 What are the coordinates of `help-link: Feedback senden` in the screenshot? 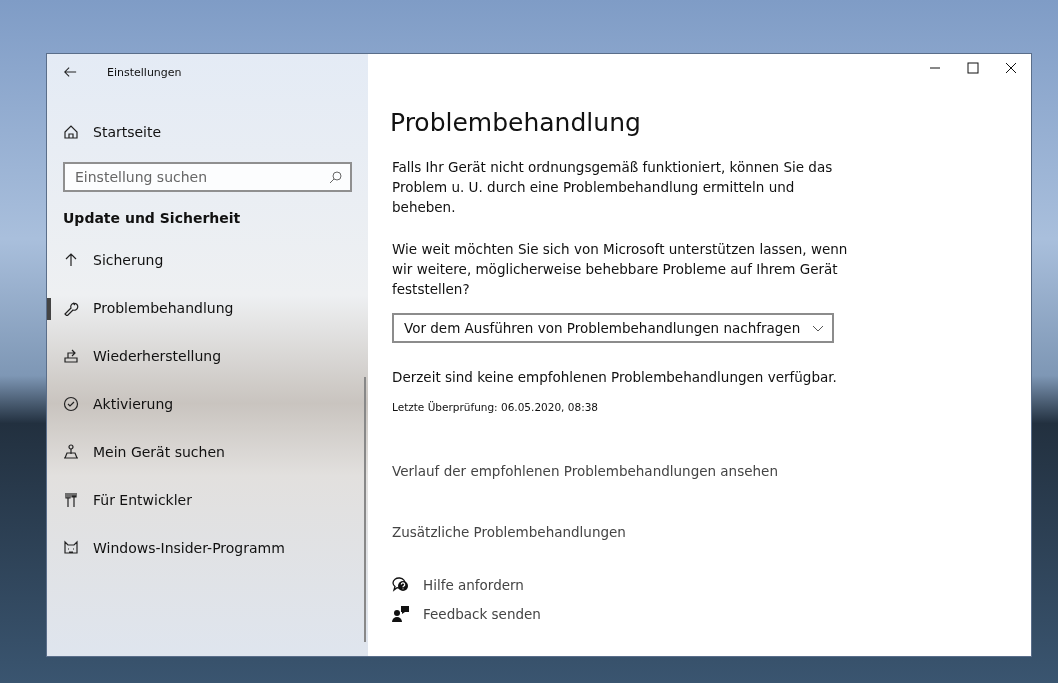 It's located at (701, 613).